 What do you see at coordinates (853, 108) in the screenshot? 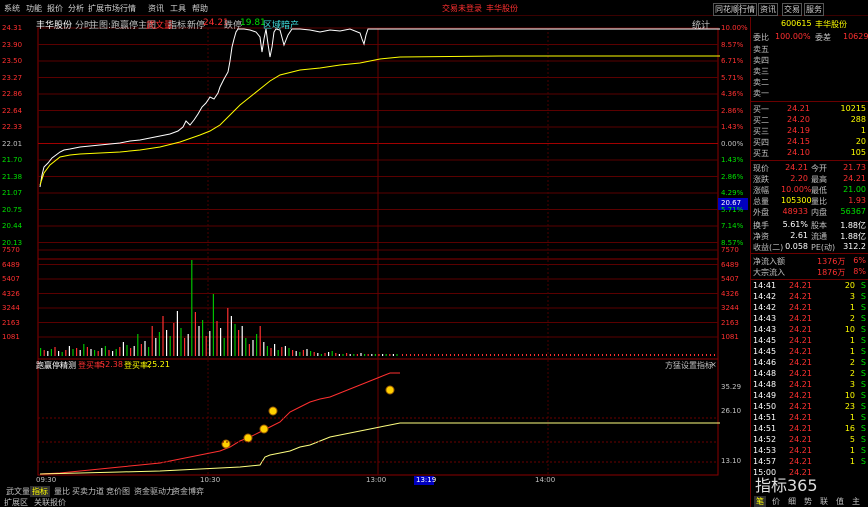
I see `buy-volume: 10215` at bounding box center [853, 108].